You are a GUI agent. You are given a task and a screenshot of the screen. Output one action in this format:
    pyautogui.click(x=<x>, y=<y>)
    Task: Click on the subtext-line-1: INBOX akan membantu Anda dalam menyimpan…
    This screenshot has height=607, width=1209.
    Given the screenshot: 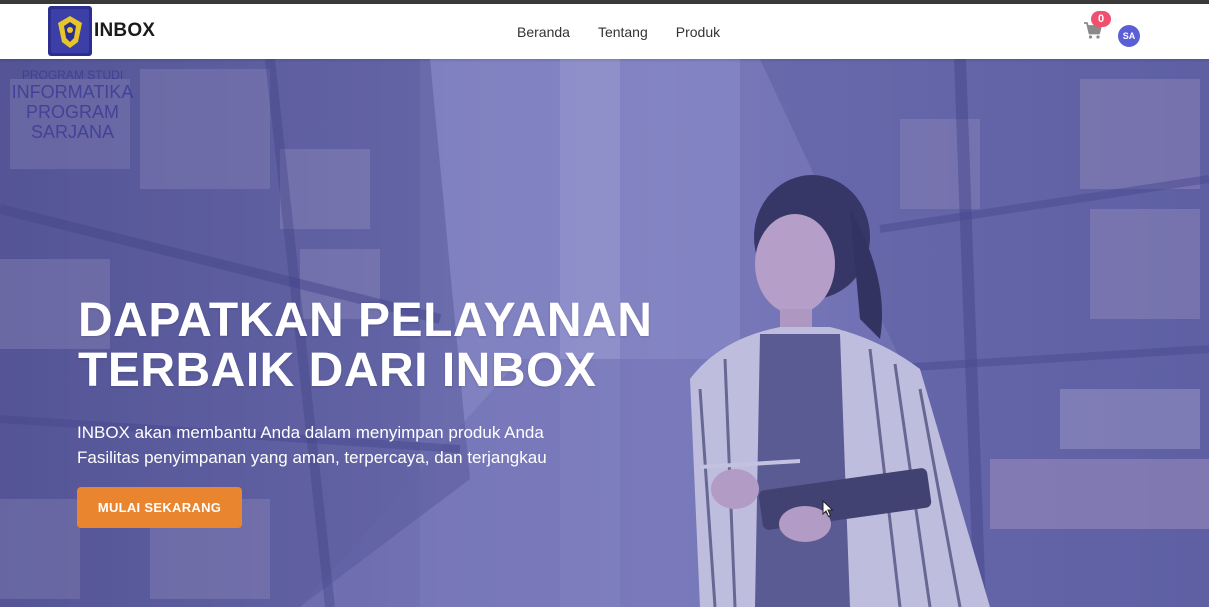 What is the action you would take?
    pyautogui.click(x=310, y=432)
    